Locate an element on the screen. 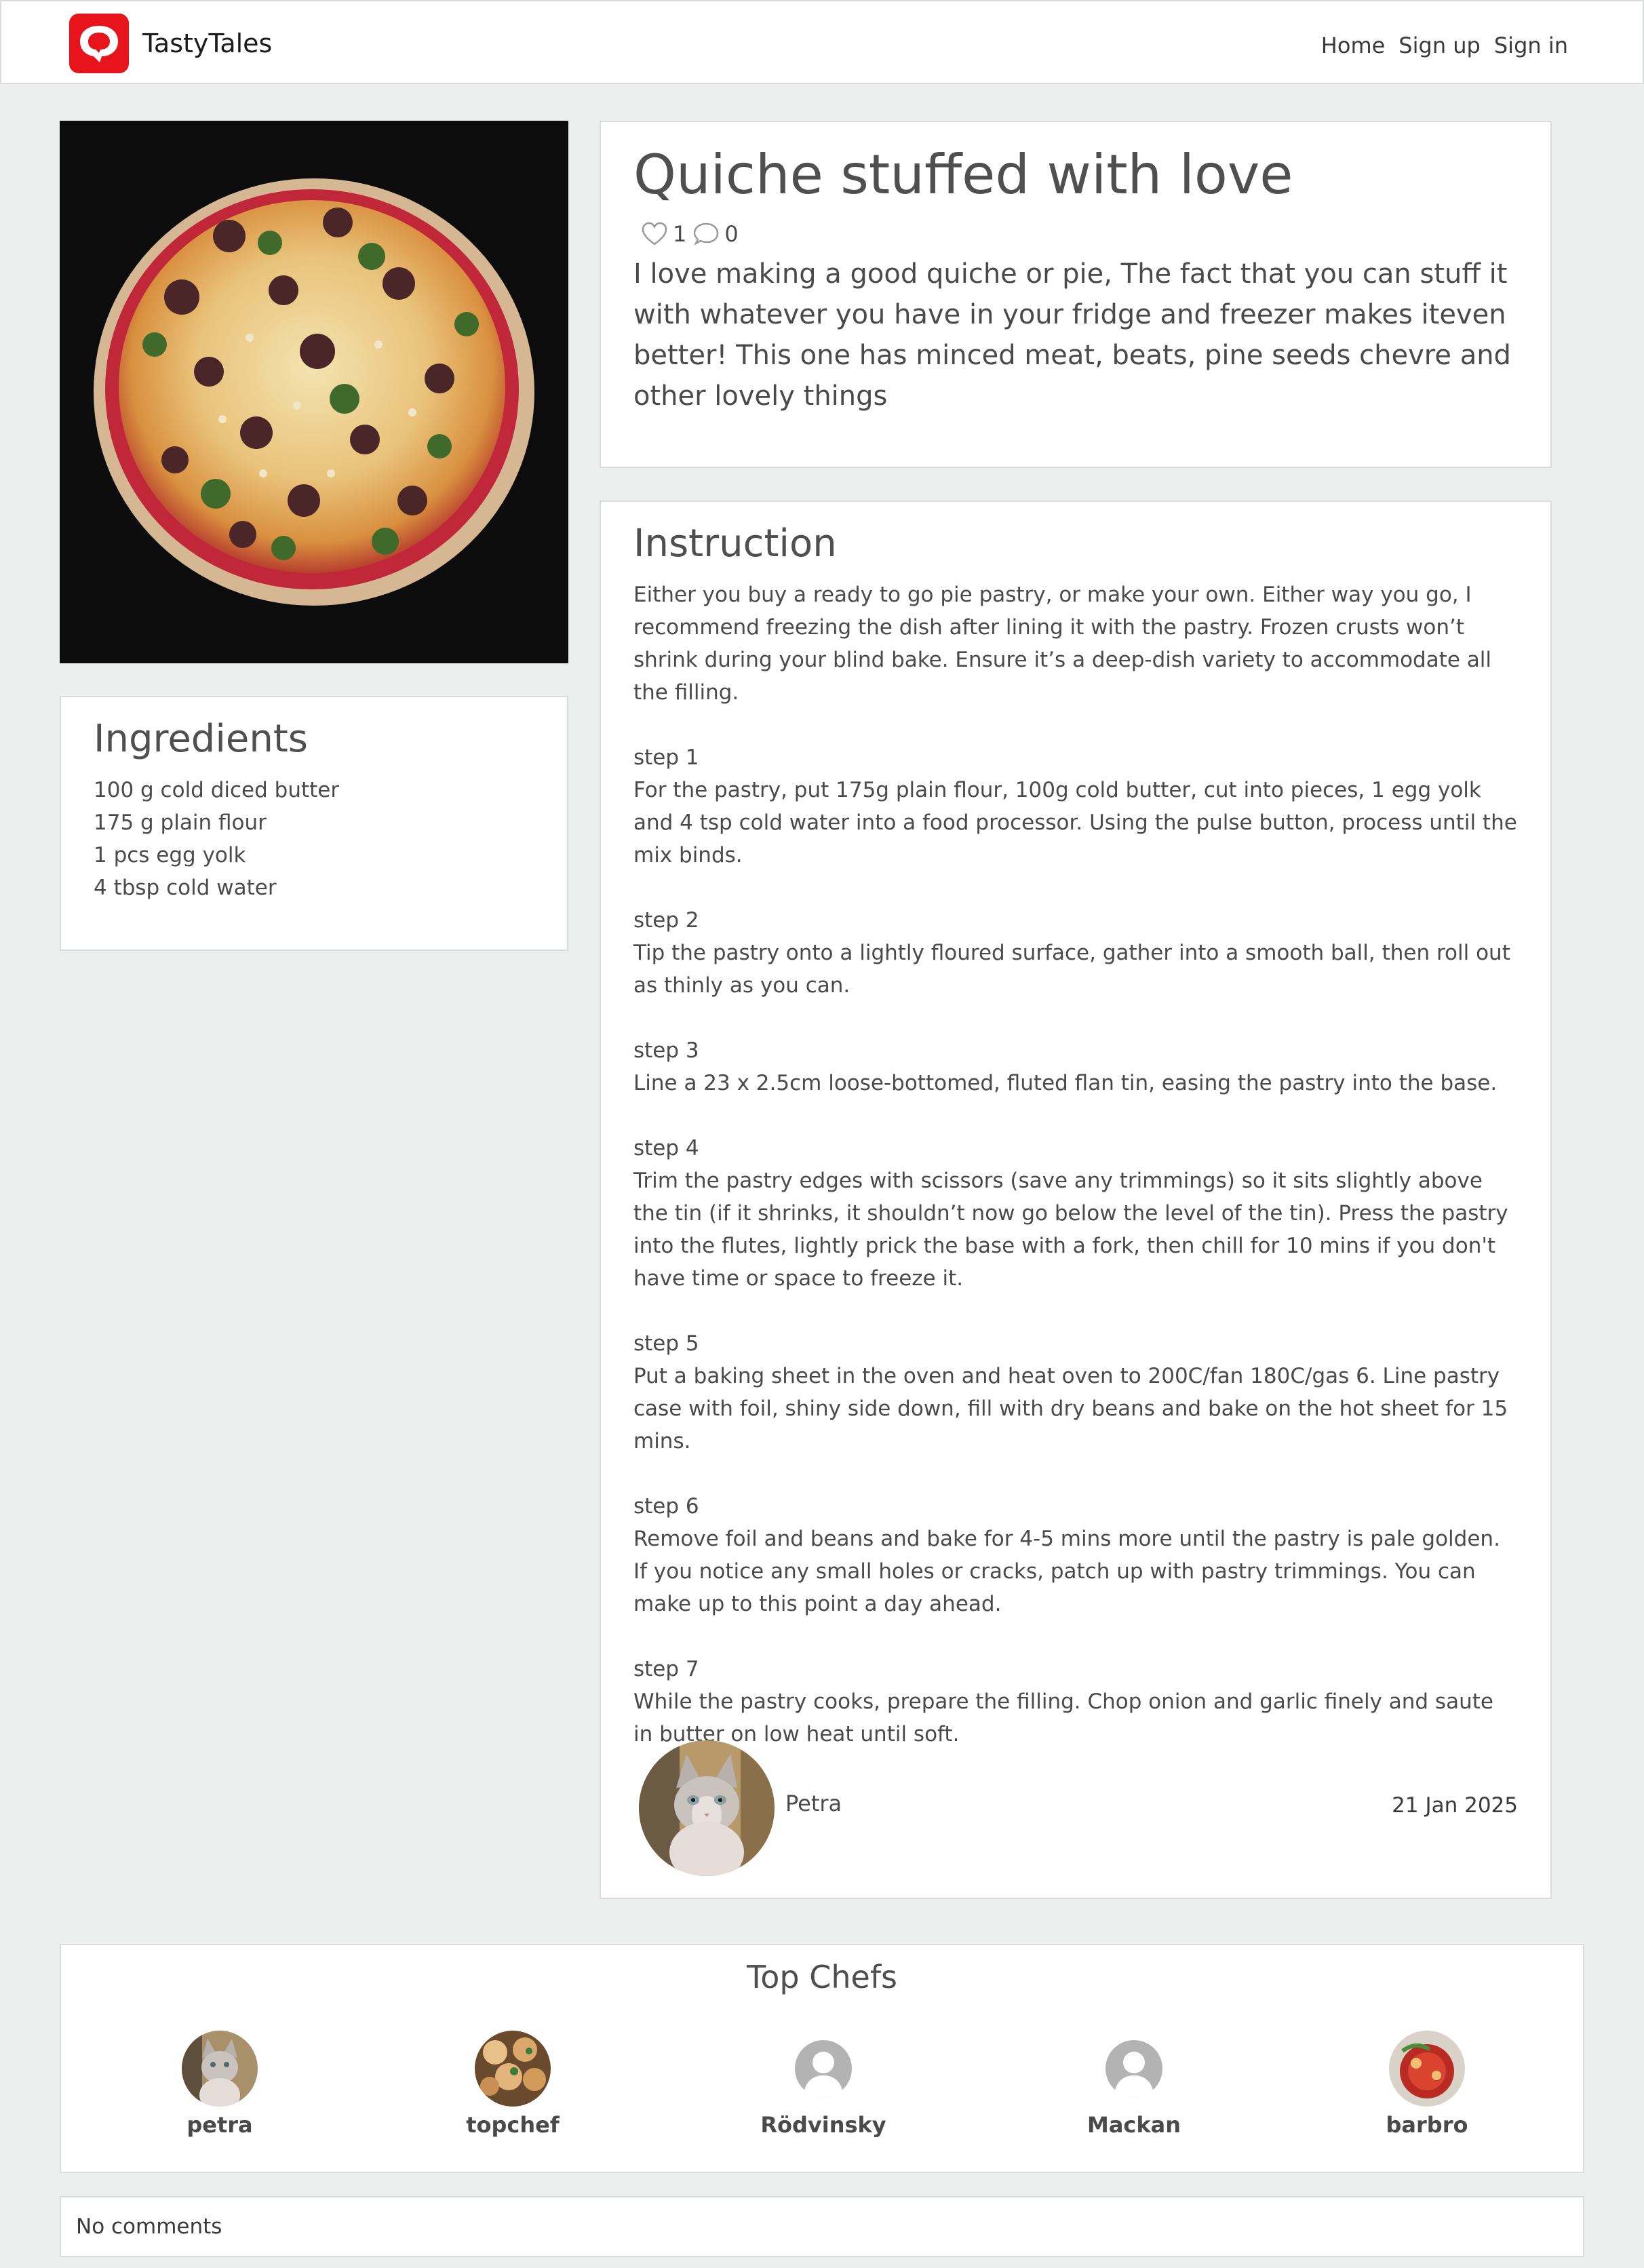  ingredients-heading: Ingredients is located at coordinates (201, 739).